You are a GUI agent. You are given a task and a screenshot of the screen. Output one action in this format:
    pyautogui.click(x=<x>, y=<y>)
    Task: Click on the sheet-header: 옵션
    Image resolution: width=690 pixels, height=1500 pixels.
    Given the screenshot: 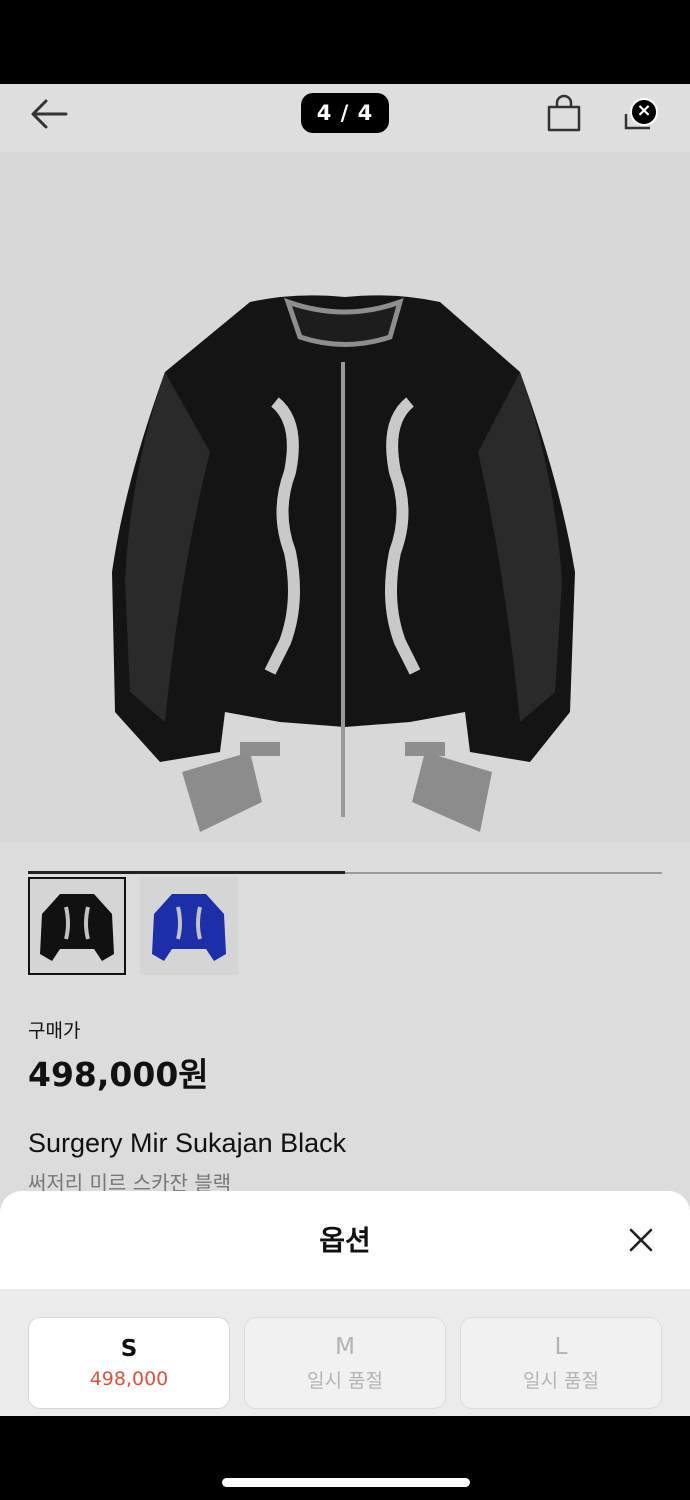 What is the action you would take?
    pyautogui.click(x=345, y=1240)
    